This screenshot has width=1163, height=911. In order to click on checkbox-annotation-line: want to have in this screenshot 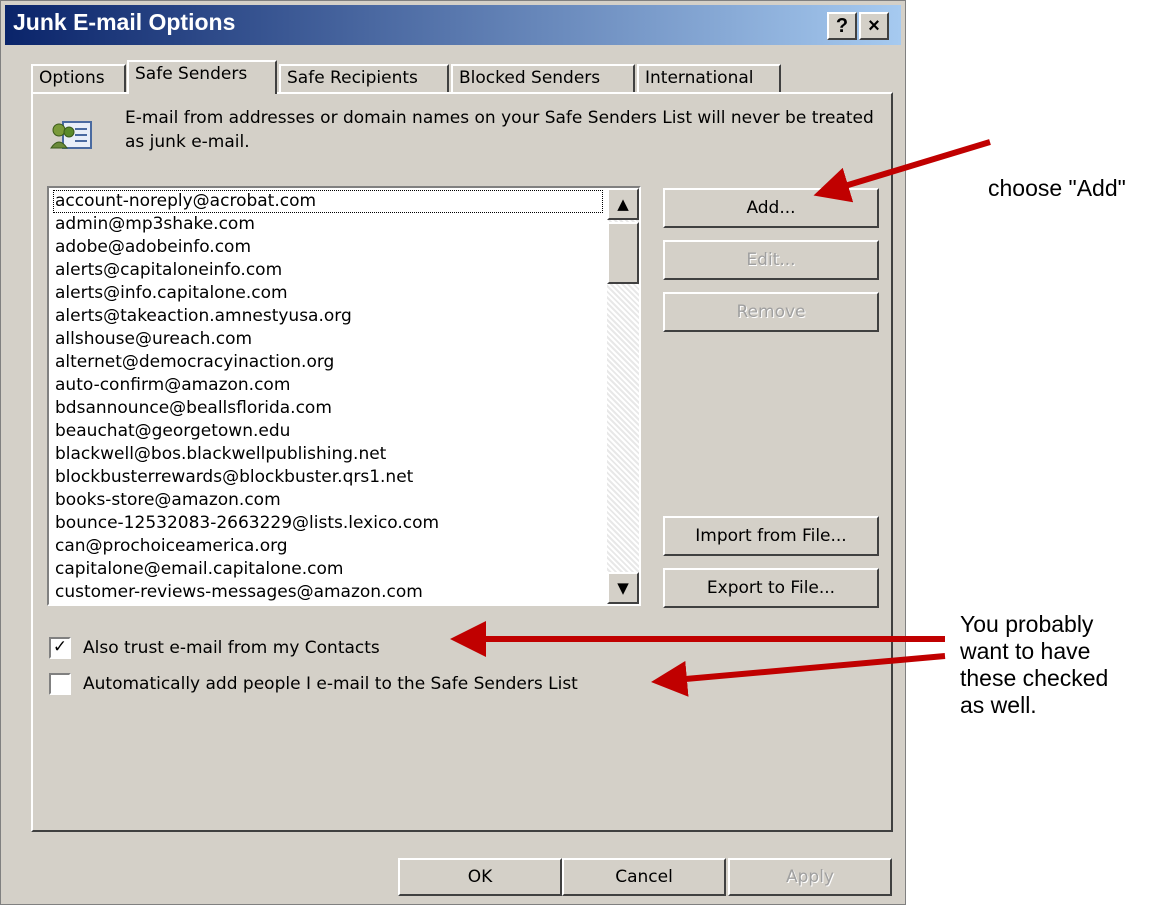, I will do `click(1025, 651)`.